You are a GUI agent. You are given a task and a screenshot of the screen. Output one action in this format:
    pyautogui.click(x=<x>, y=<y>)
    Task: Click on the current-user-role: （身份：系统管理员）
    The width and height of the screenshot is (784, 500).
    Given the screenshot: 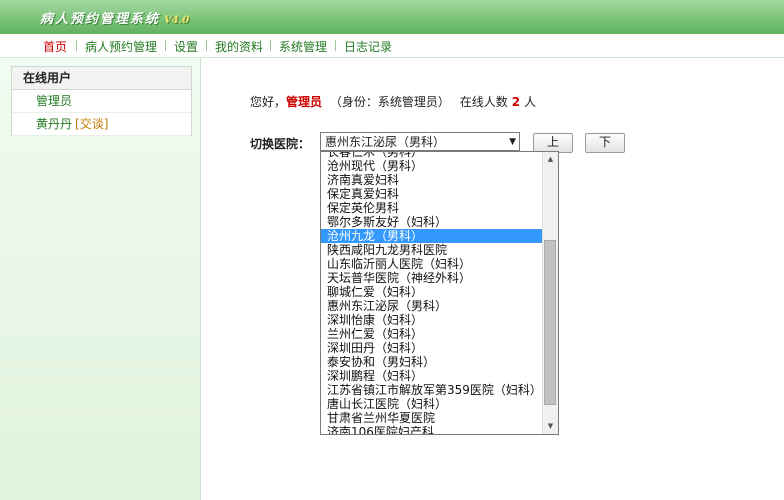 What is the action you would take?
    pyautogui.click(x=389, y=102)
    